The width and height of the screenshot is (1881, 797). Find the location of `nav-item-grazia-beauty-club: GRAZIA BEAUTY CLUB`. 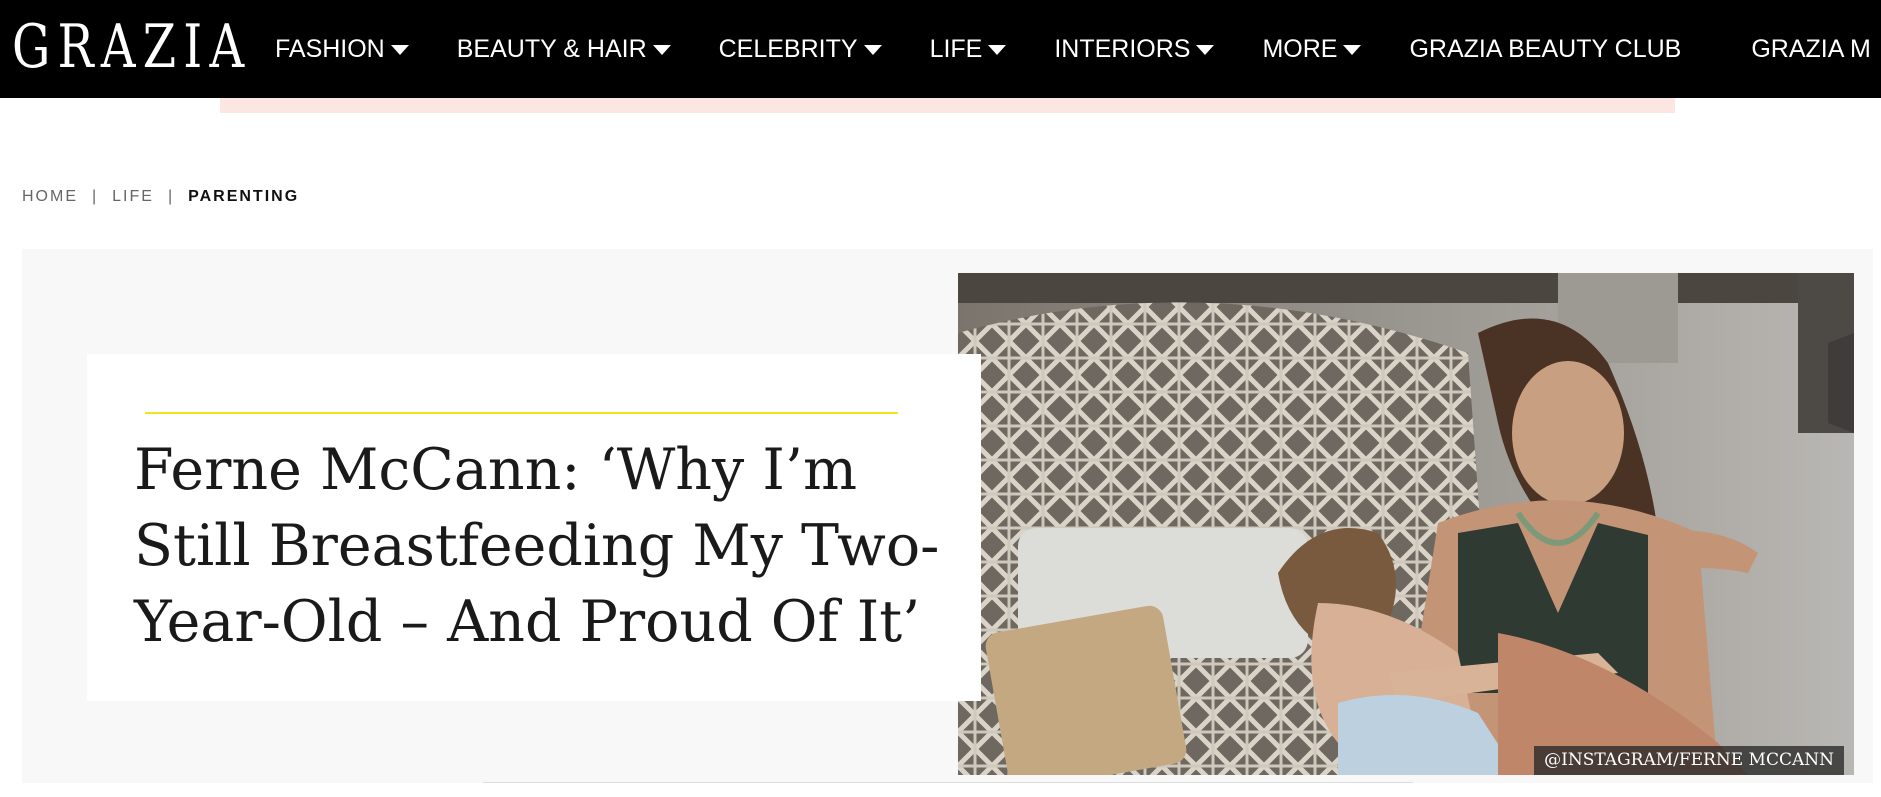

nav-item-grazia-beauty-club: GRAZIA BEAUTY CLUB is located at coordinates (1545, 49).